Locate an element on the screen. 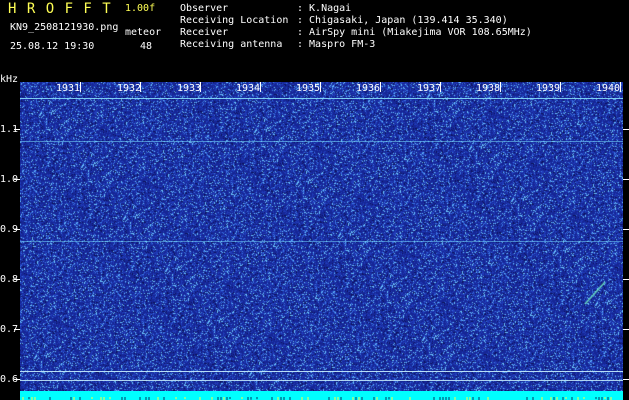 Image resolution: width=629 pixels, height=400 pixels. meteor-label: meteor is located at coordinates (143, 32).